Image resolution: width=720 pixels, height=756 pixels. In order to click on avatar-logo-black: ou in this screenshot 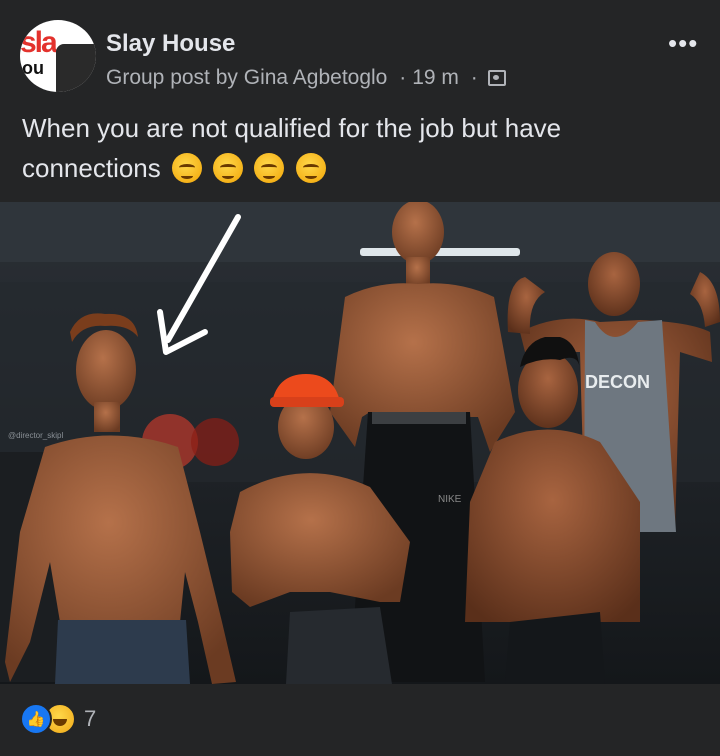, I will do `click(33, 68)`.